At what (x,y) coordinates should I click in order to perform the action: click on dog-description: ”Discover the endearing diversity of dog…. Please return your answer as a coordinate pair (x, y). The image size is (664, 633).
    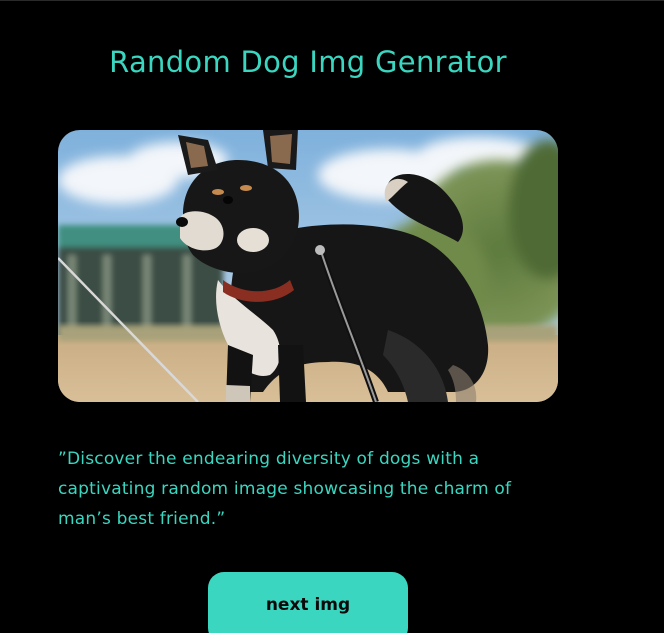
    Looking at the image, I should click on (285, 489).